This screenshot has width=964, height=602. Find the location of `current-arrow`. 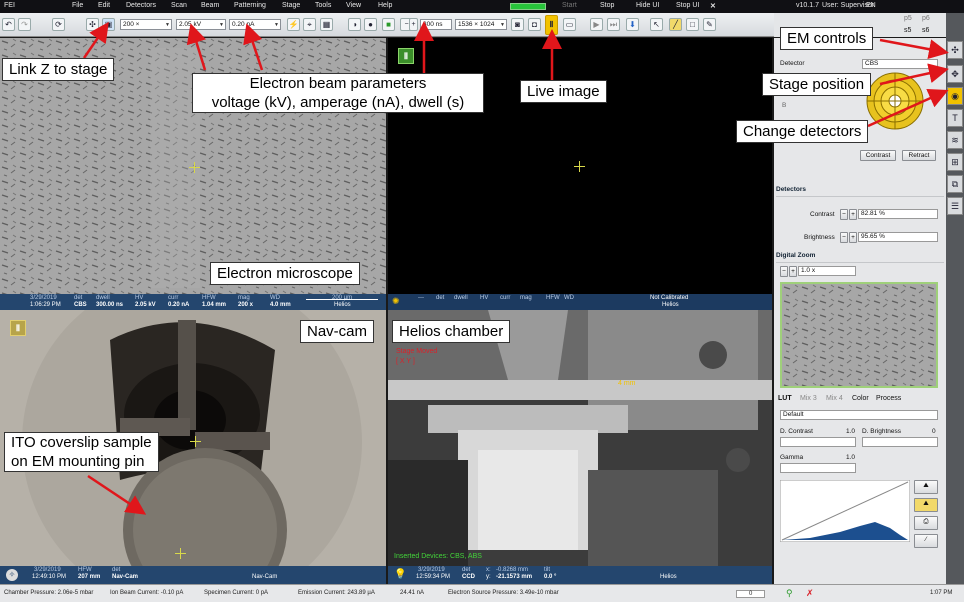

current-arrow is located at coordinates (253, 47).